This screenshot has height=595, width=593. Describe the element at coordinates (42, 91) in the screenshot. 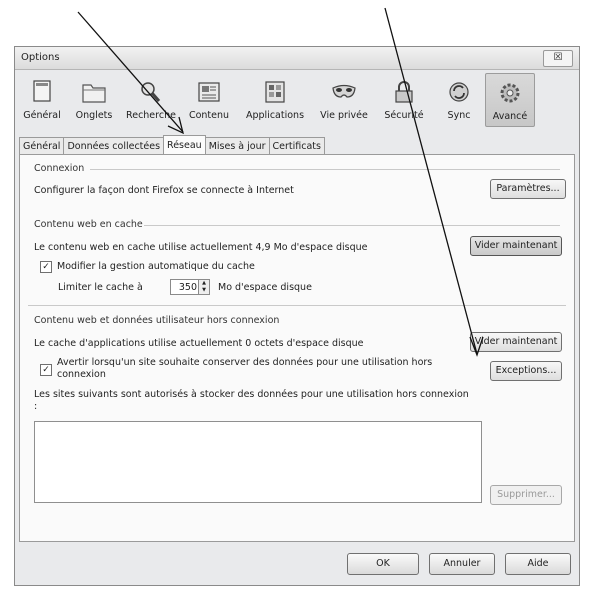

I see `general-window-icon` at that location.